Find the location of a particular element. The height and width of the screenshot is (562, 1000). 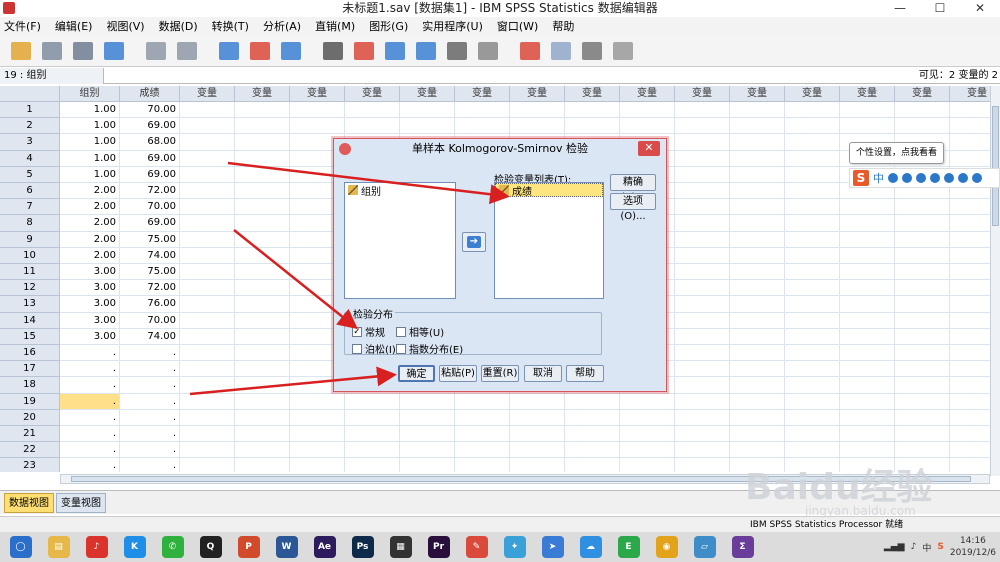

table-cell: 69.00 is located at coordinates (150, 223).